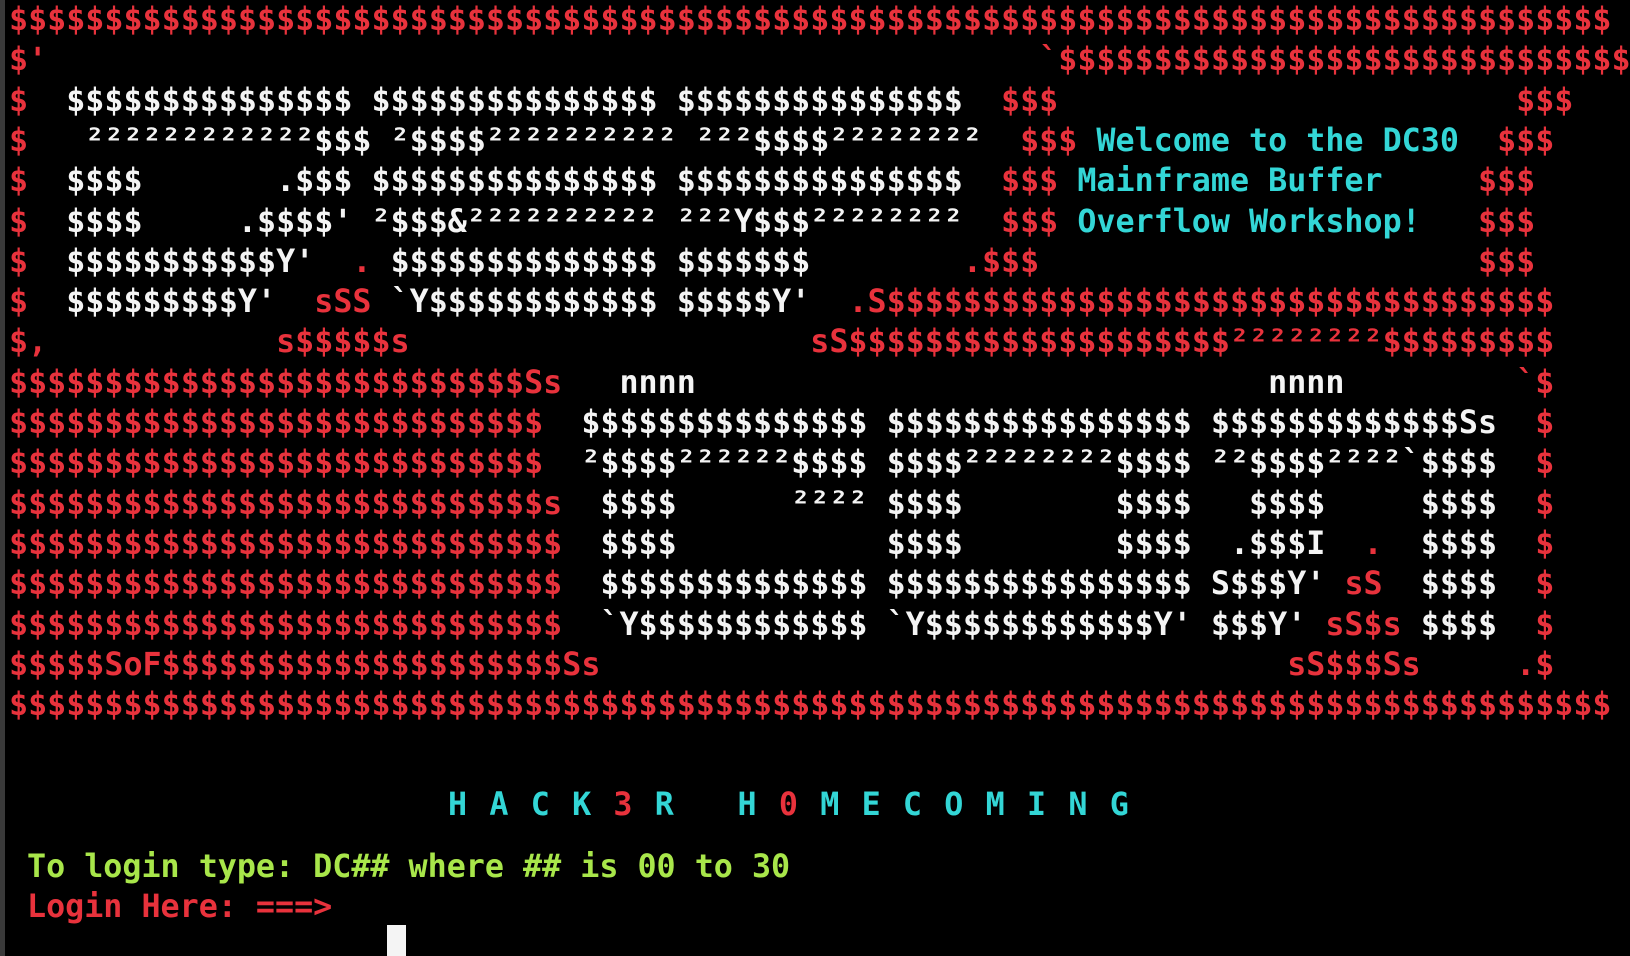  What do you see at coordinates (305, 503) in the screenshot?
I see `ascii-art-segment: $$$$$$$$$$$$$$$$$$$$$$$$$$$$s` at bounding box center [305, 503].